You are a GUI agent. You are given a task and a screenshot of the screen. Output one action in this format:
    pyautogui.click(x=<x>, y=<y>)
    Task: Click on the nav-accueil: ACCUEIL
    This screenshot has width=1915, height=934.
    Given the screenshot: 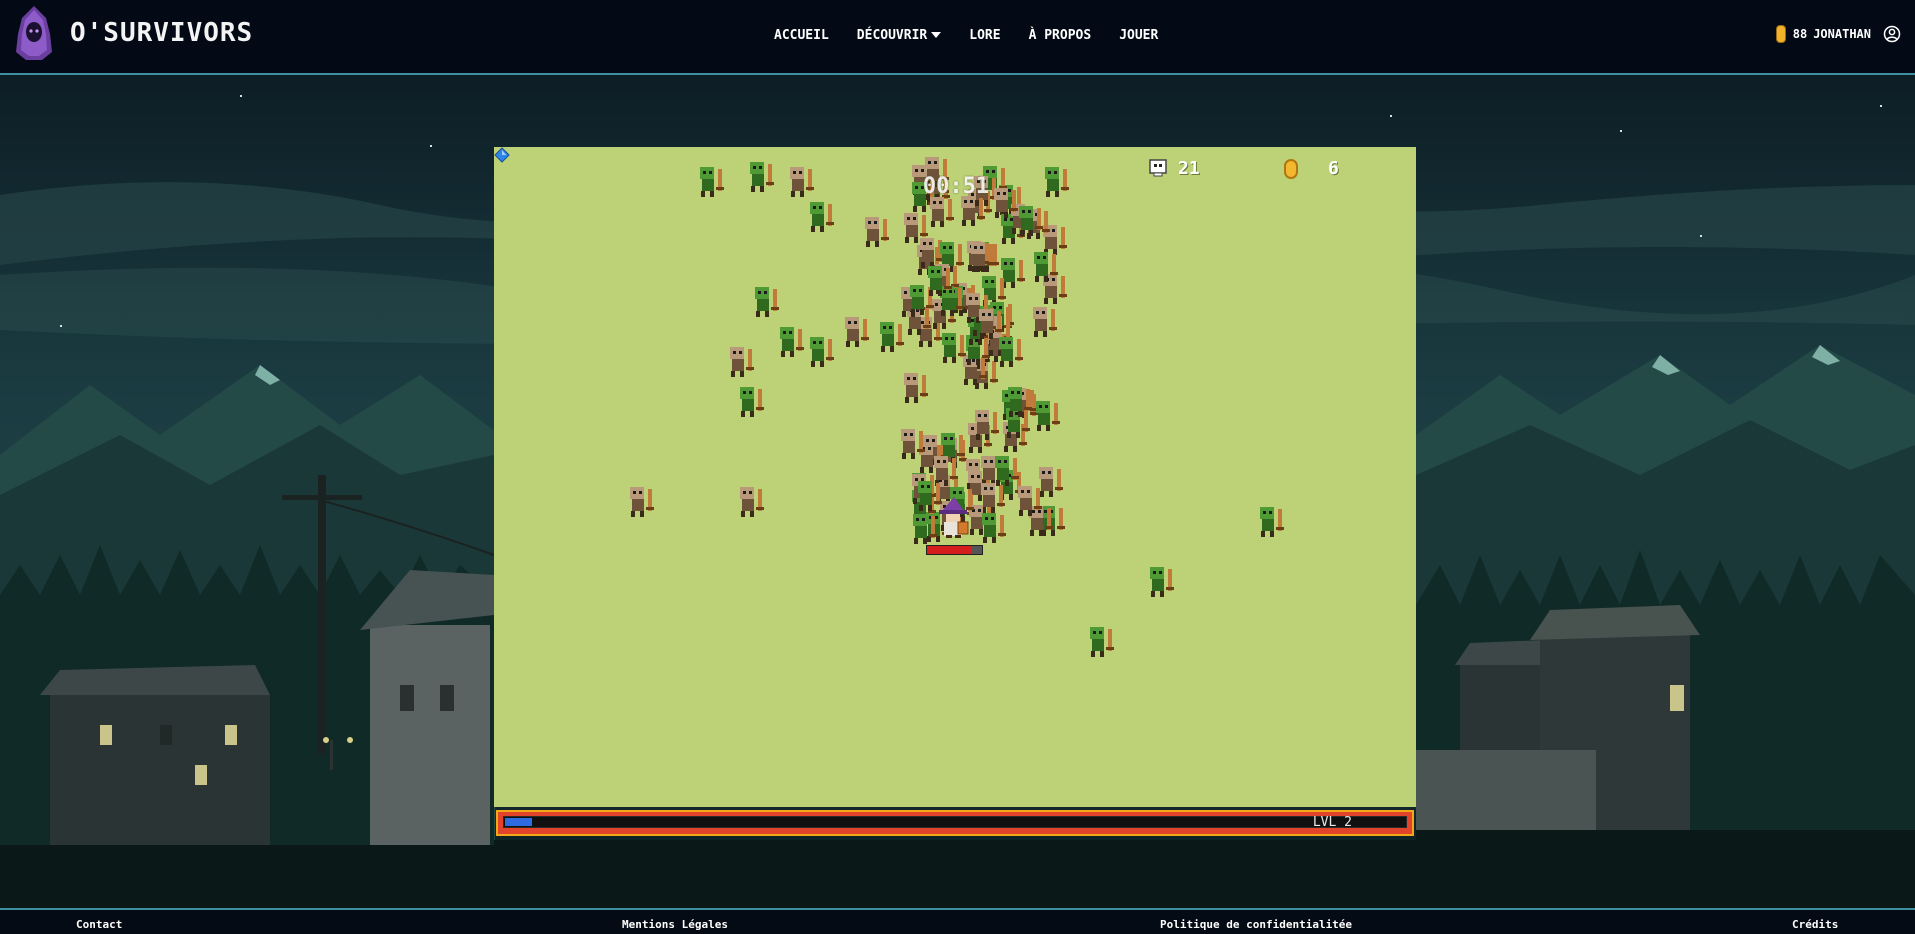 What is the action you would take?
    pyautogui.click(x=801, y=35)
    